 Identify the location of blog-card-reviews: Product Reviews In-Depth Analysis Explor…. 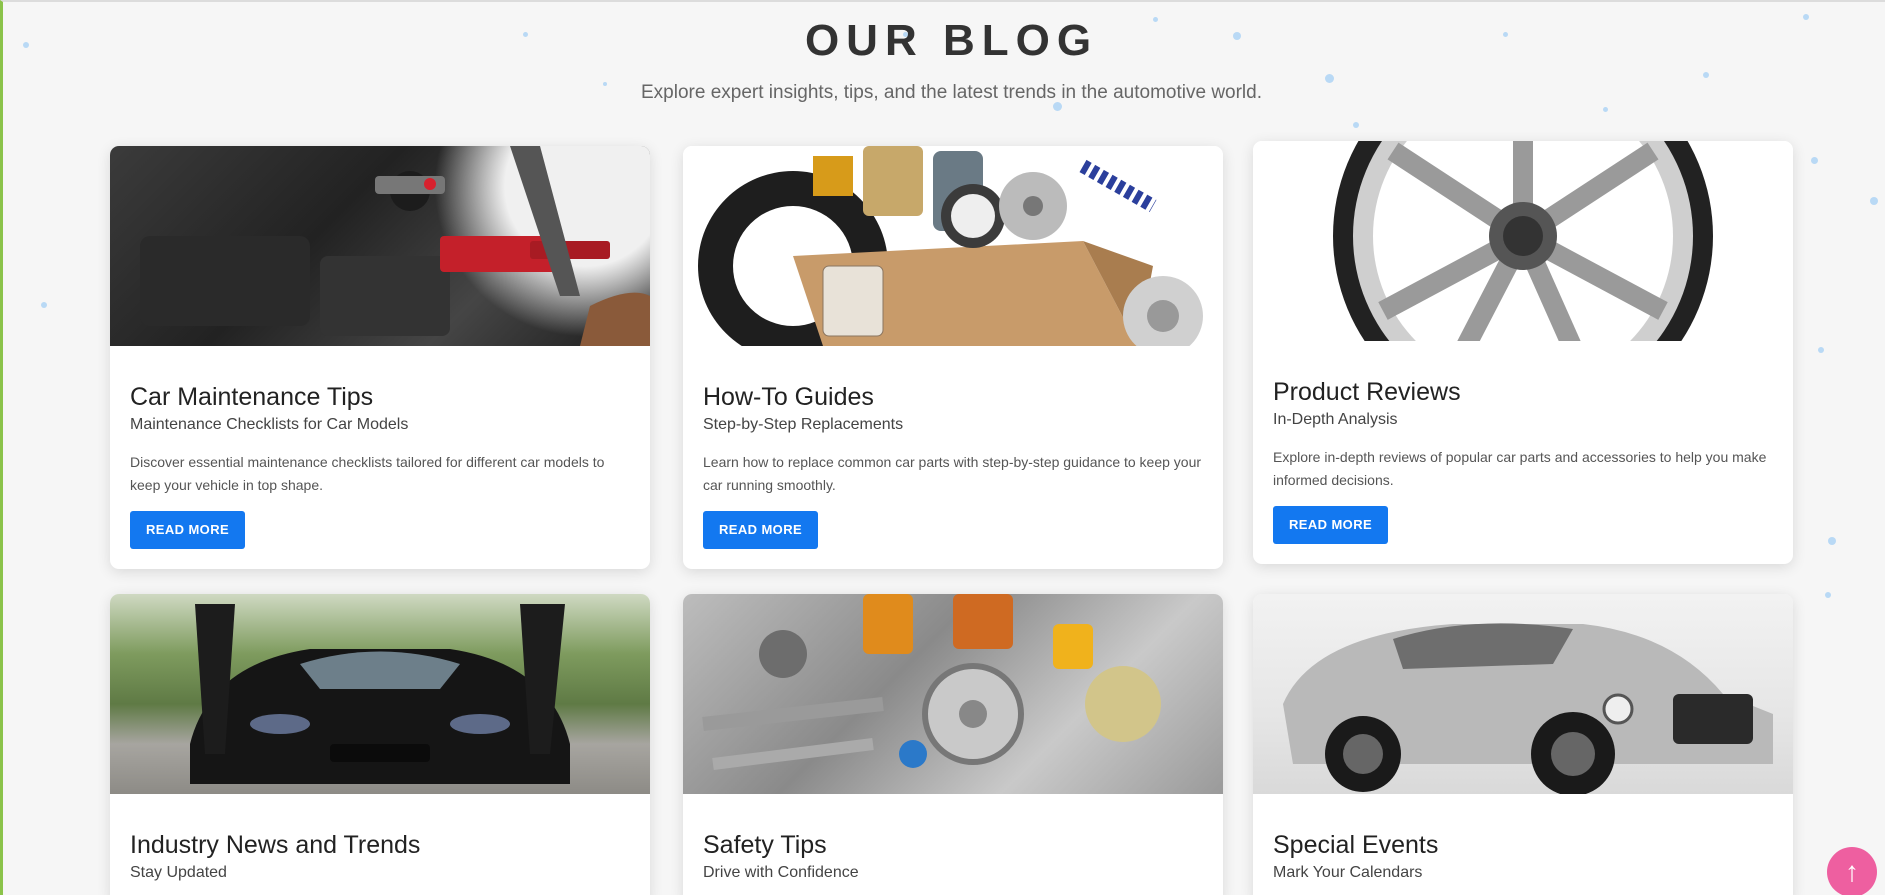
(1523, 352).